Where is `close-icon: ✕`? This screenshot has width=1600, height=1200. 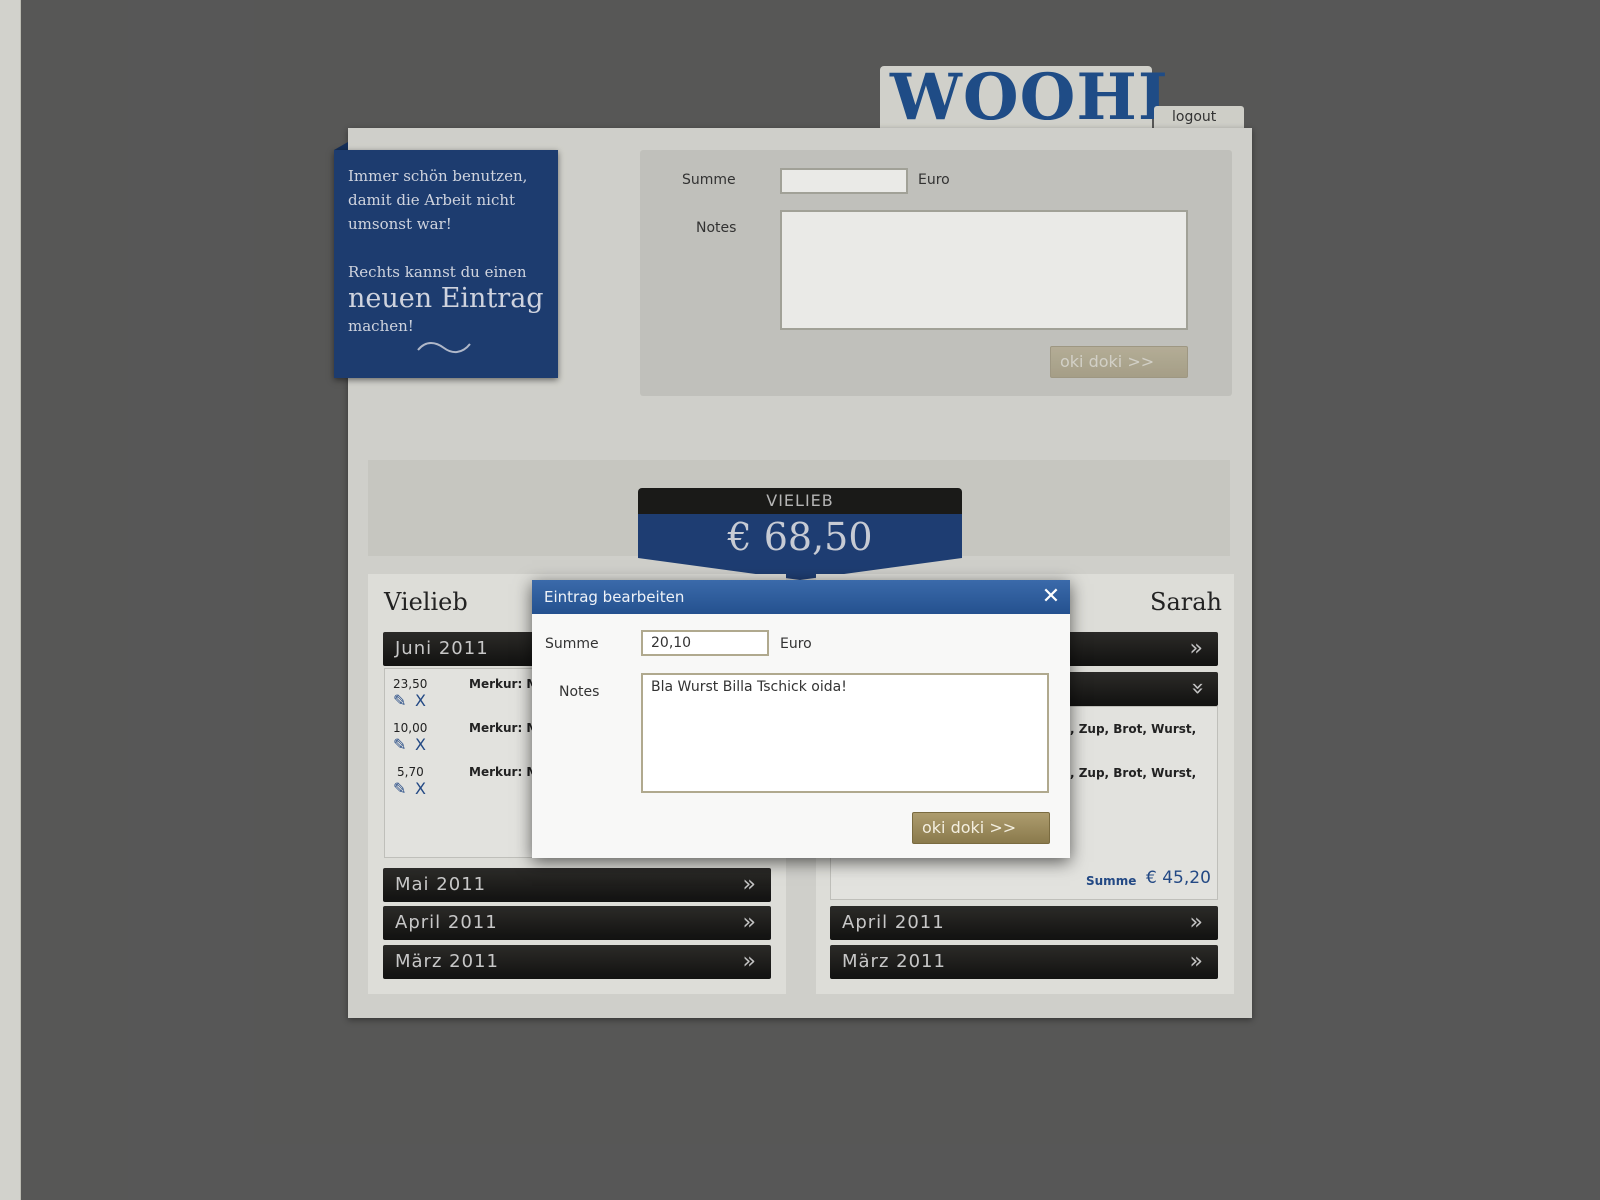 close-icon: ✕ is located at coordinates (1051, 597).